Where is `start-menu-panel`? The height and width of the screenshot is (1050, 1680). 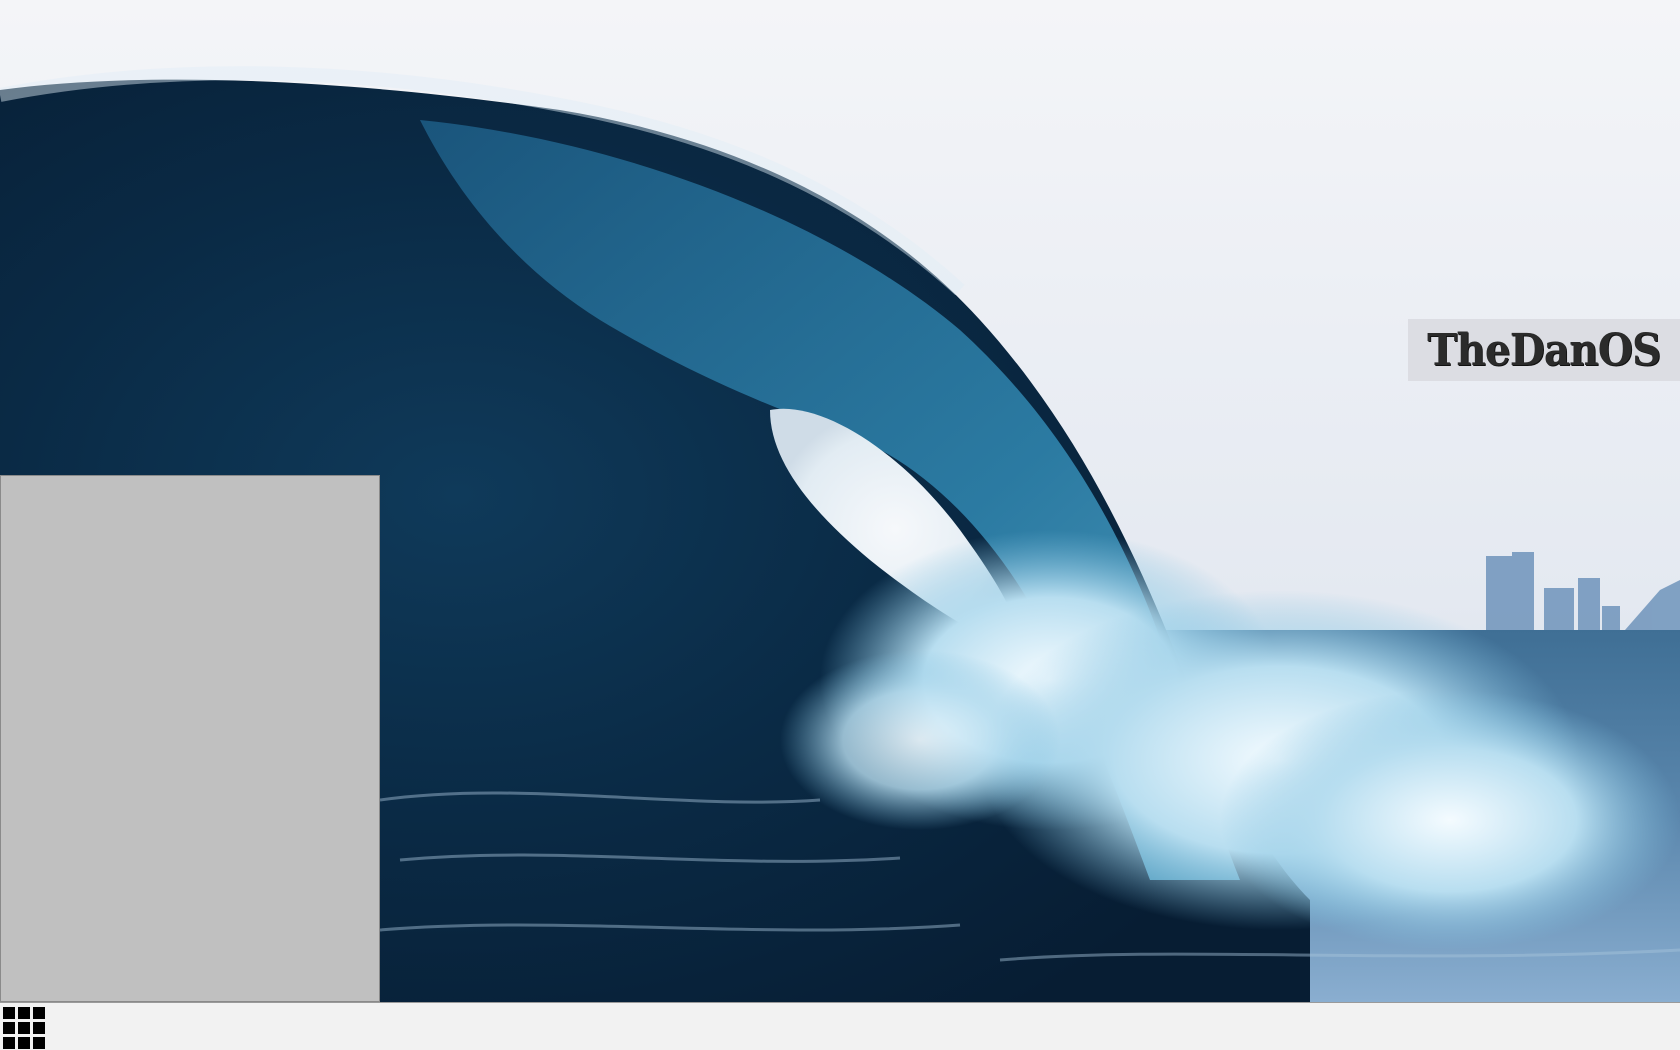 start-menu-panel is located at coordinates (190, 738).